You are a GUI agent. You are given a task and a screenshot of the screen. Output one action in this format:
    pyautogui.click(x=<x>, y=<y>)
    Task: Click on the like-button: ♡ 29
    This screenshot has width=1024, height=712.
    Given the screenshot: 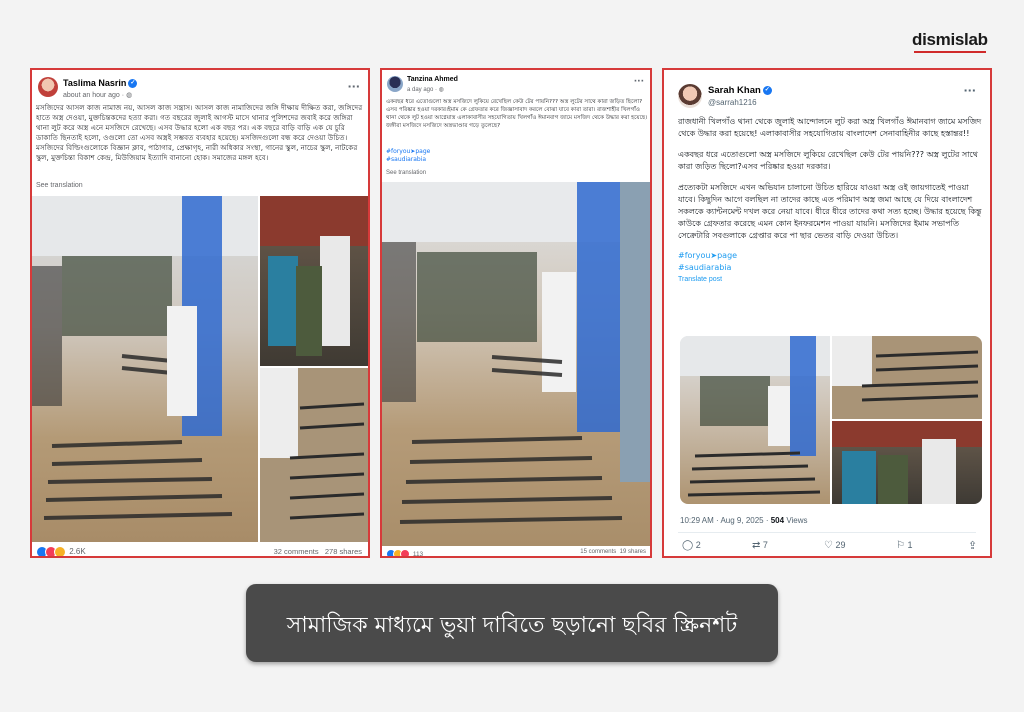 What is the action you would take?
    pyautogui.click(x=835, y=545)
    